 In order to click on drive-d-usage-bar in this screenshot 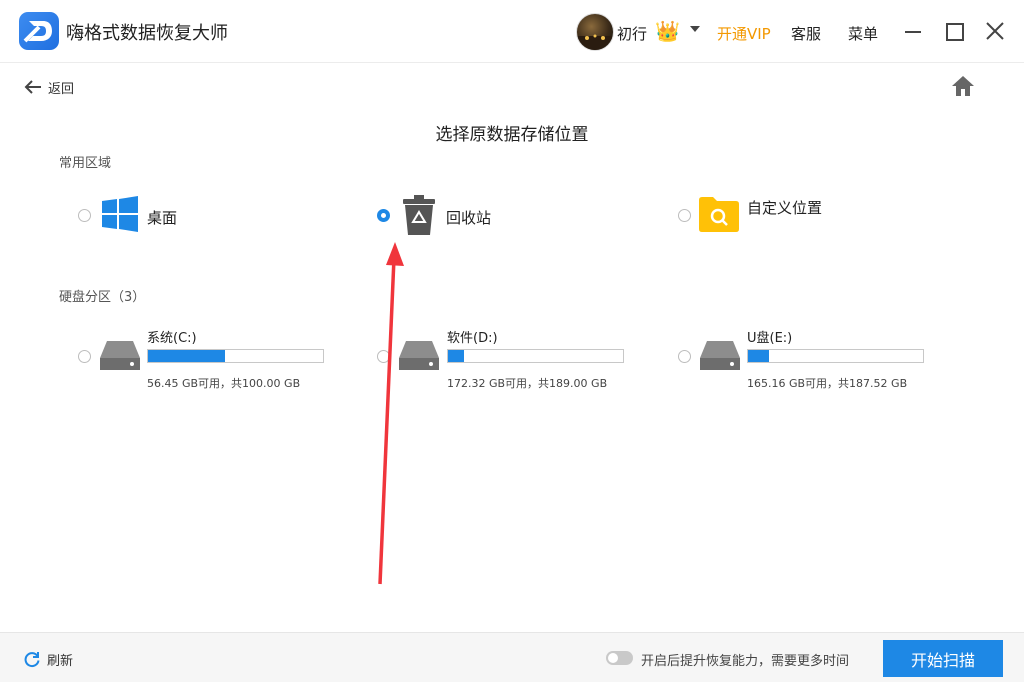, I will do `click(535, 356)`.